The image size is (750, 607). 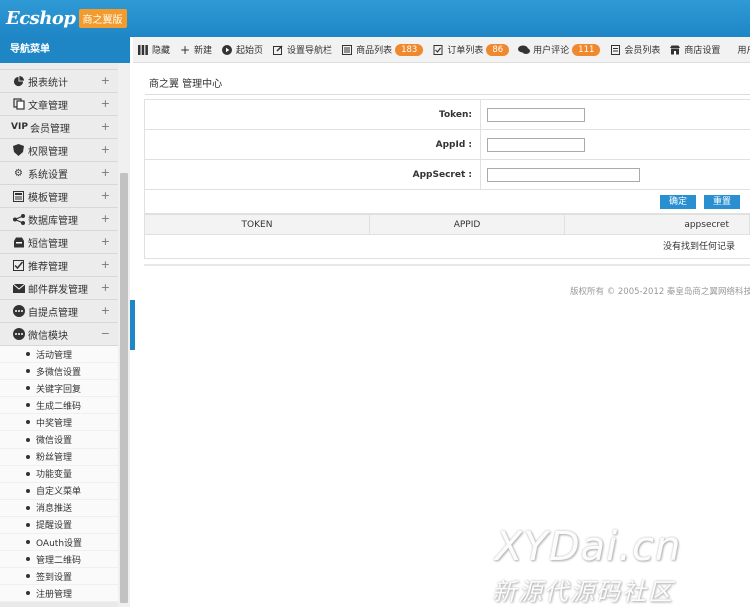 What do you see at coordinates (59, 66) in the screenshot?
I see `sidebar-item-hidden` at bounding box center [59, 66].